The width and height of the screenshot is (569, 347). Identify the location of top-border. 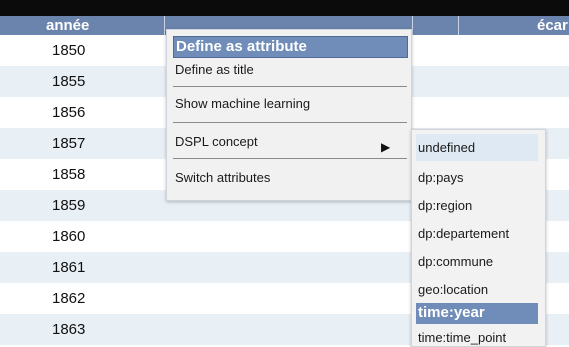
(284, 8).